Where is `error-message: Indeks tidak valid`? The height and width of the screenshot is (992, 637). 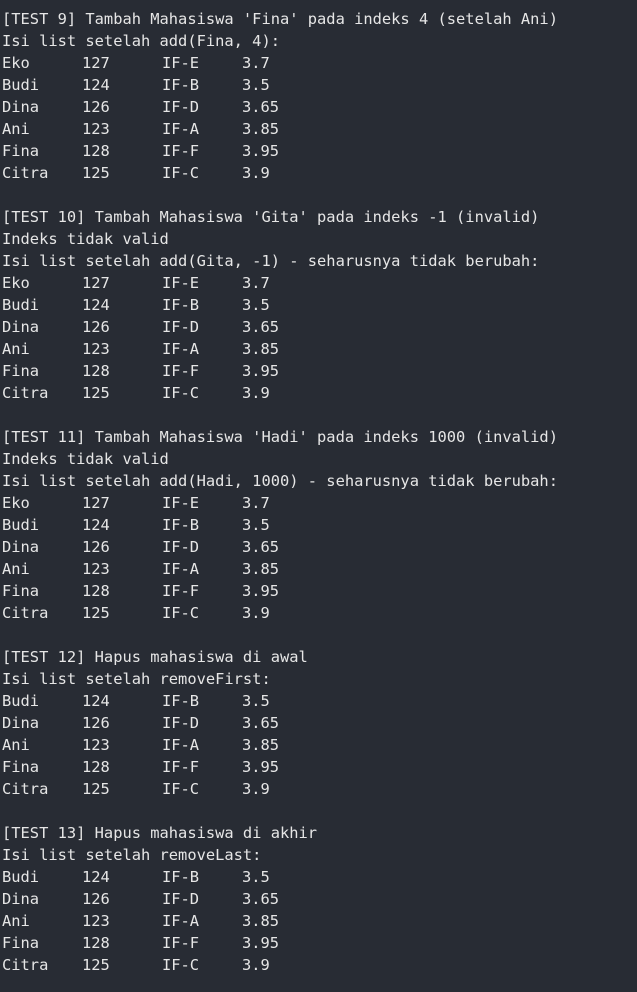
error-message: Indeks tidak valid is located at coordinates (85, 239).